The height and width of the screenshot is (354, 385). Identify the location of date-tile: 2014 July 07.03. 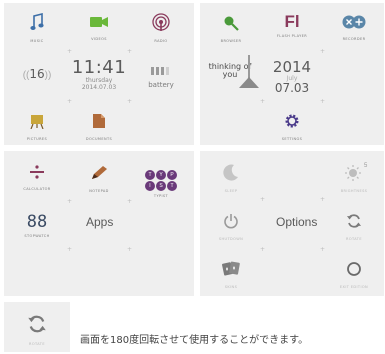
(292, 77).